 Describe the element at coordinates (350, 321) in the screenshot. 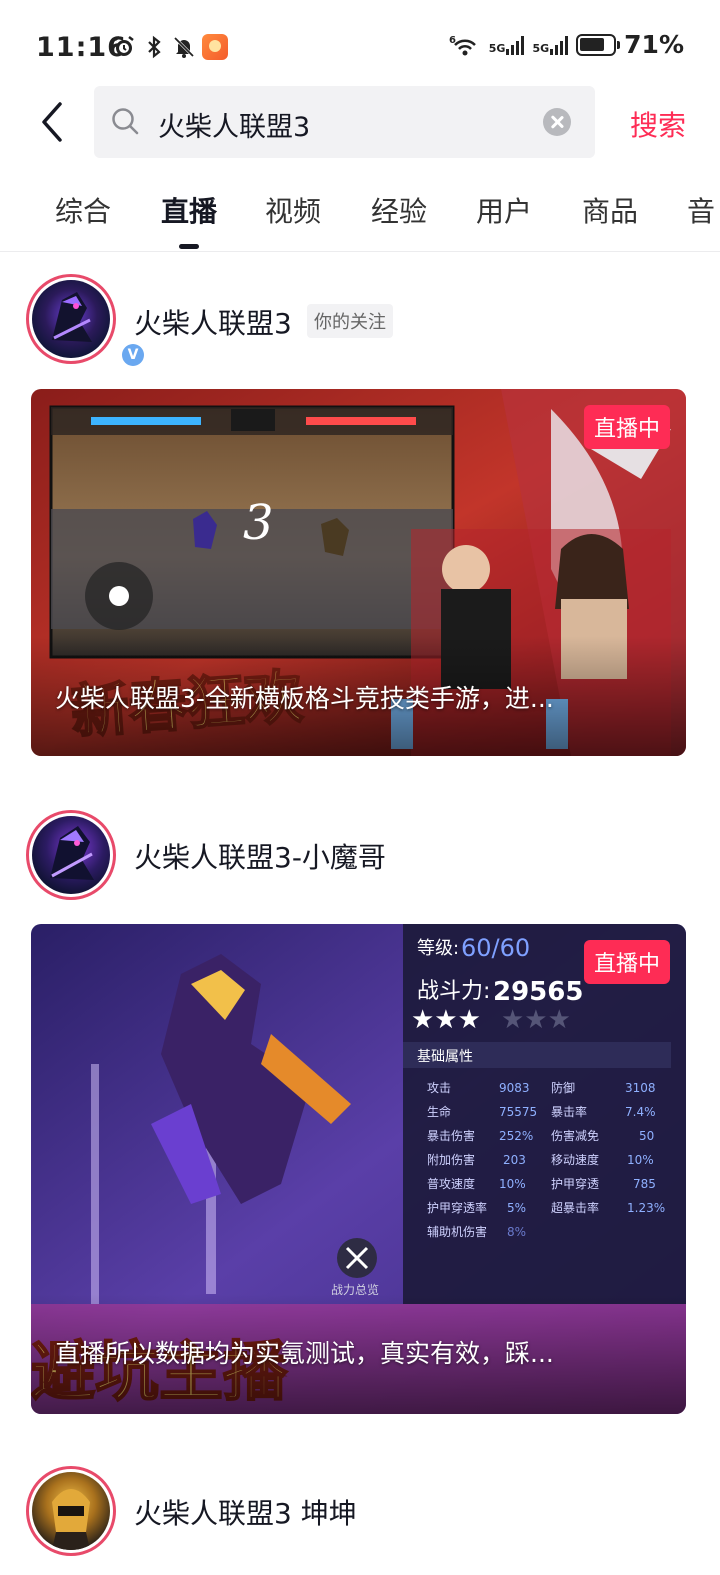

I see `follow-tag: 你的关注` at that location.